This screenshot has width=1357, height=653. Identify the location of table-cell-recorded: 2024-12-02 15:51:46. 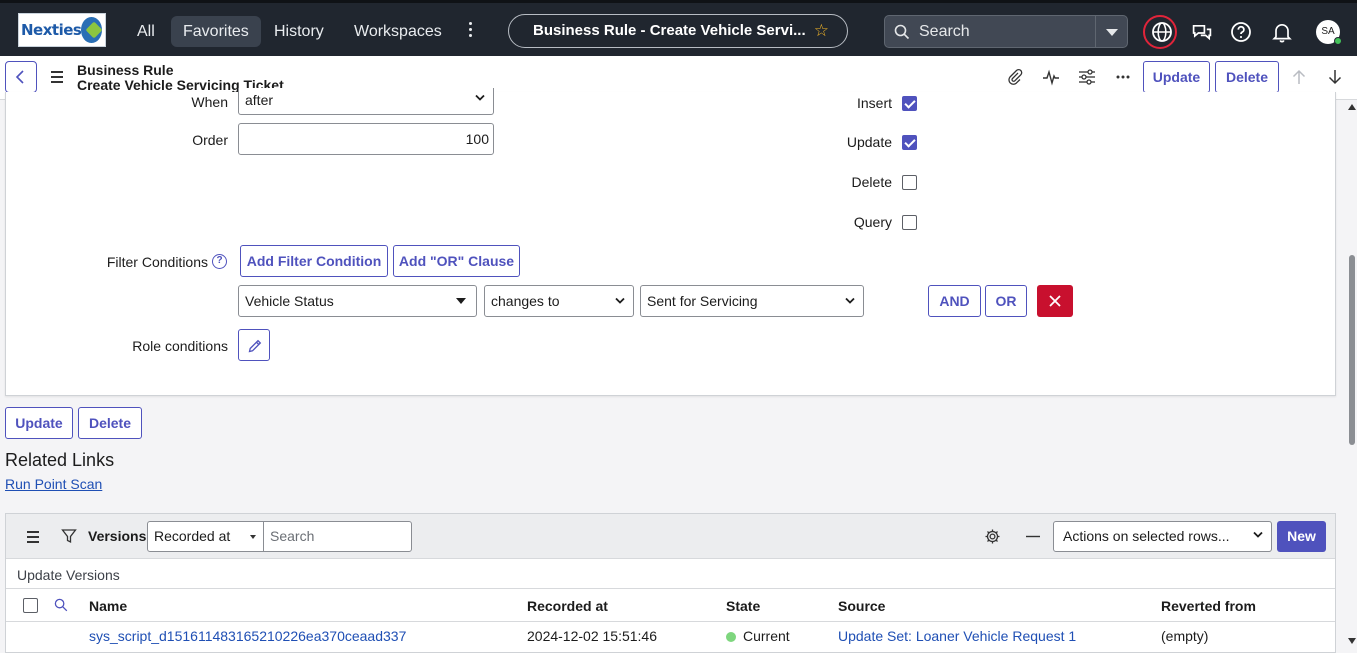
(592, 636).